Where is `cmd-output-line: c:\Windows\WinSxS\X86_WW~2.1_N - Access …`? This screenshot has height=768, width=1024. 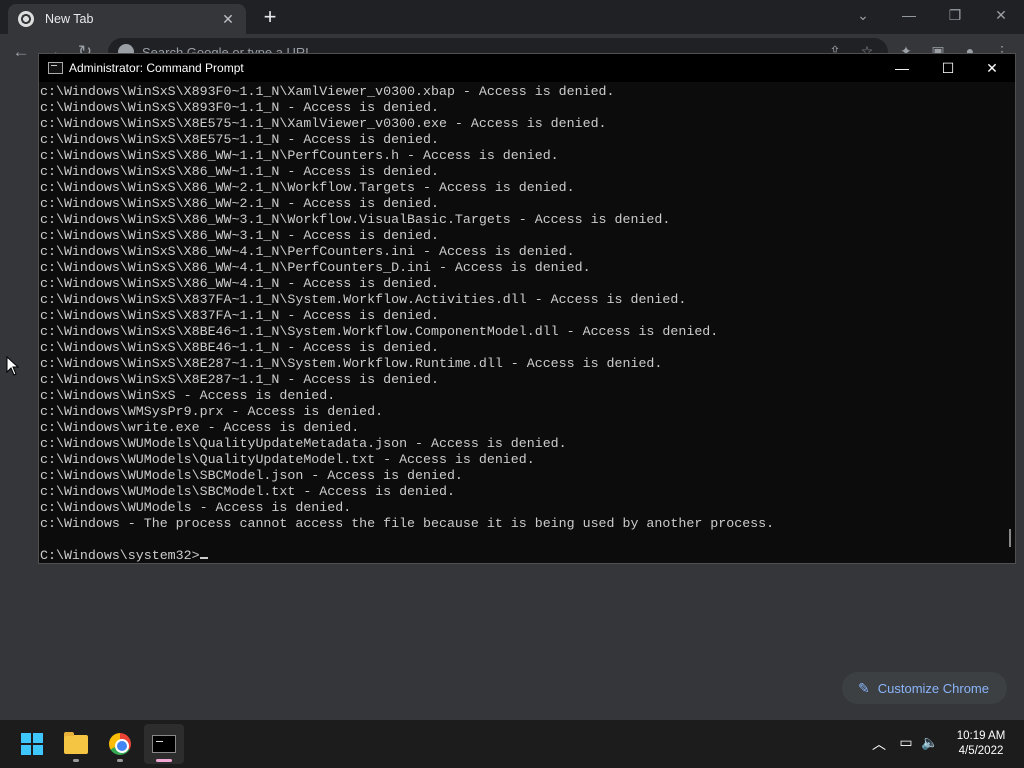
cmd-output-line: c:\Windows\WinSxS\X86_WW~2.1_N - Access … is located at coordinates (239, 203).